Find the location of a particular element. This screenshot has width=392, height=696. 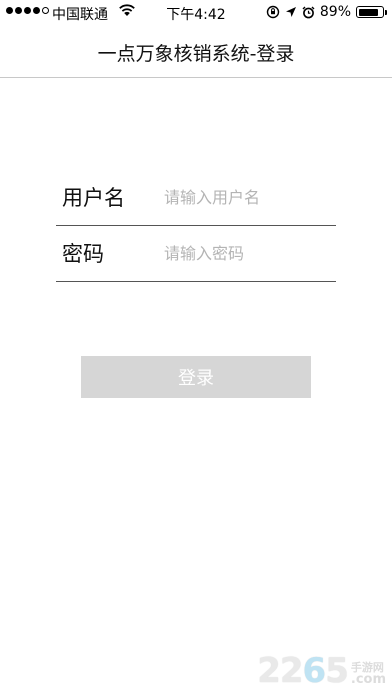

battery-icon is located at coordinates (371, 12).